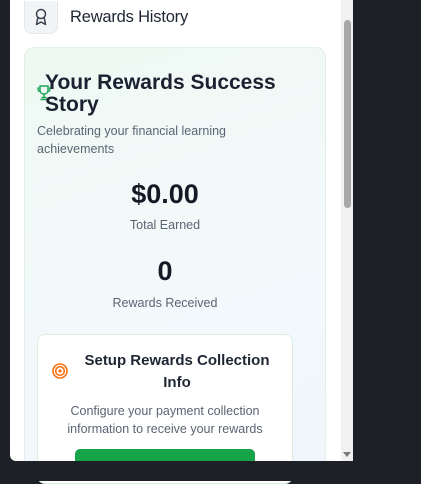 The height and width of the screenshot is (484, 421). What do you see at coordinates (160, 93) in the screenshot?
I see `rewards-story-title: Your Rewards Success Story` at bounding box center [160, 93].